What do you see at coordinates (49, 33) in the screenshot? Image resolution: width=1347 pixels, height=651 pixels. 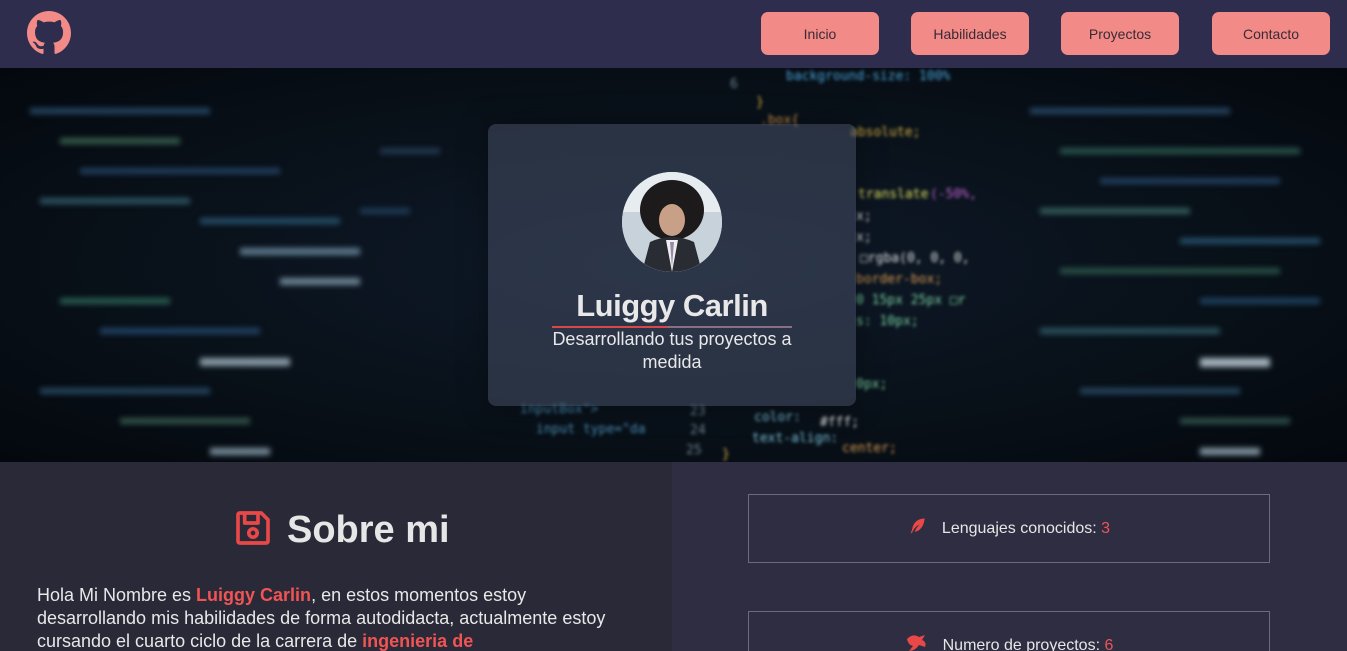 I see `github-icon` at bounding box center [49, 33].